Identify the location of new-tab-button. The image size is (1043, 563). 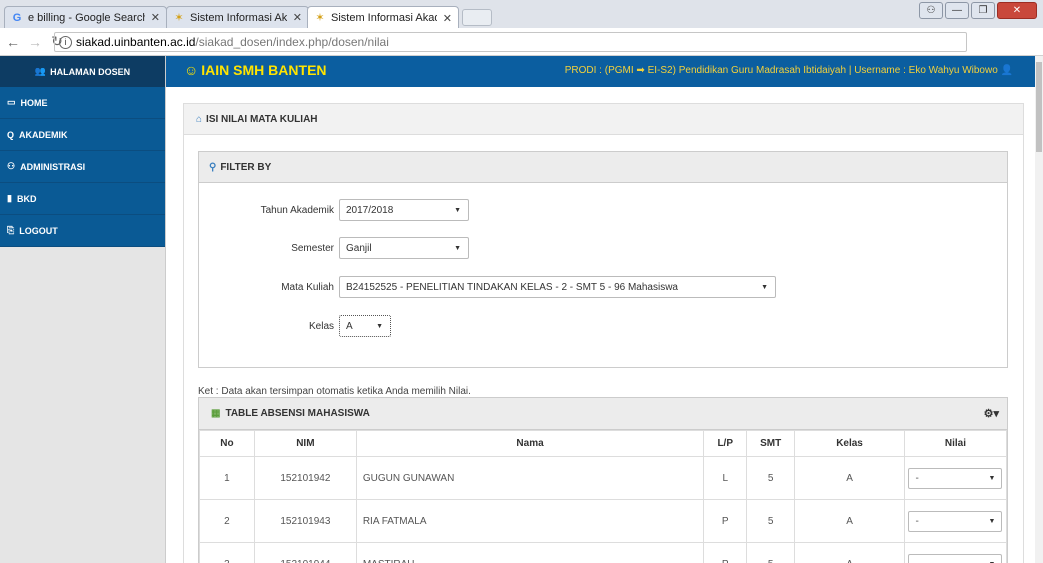
(477, 17).